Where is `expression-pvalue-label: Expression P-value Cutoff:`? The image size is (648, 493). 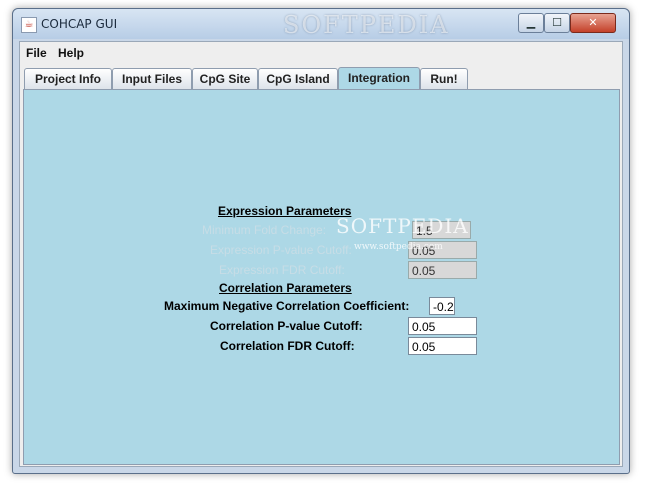
expression-pvalue-label: Expression P-value Cutoff: is located at coordinates (281, 250).